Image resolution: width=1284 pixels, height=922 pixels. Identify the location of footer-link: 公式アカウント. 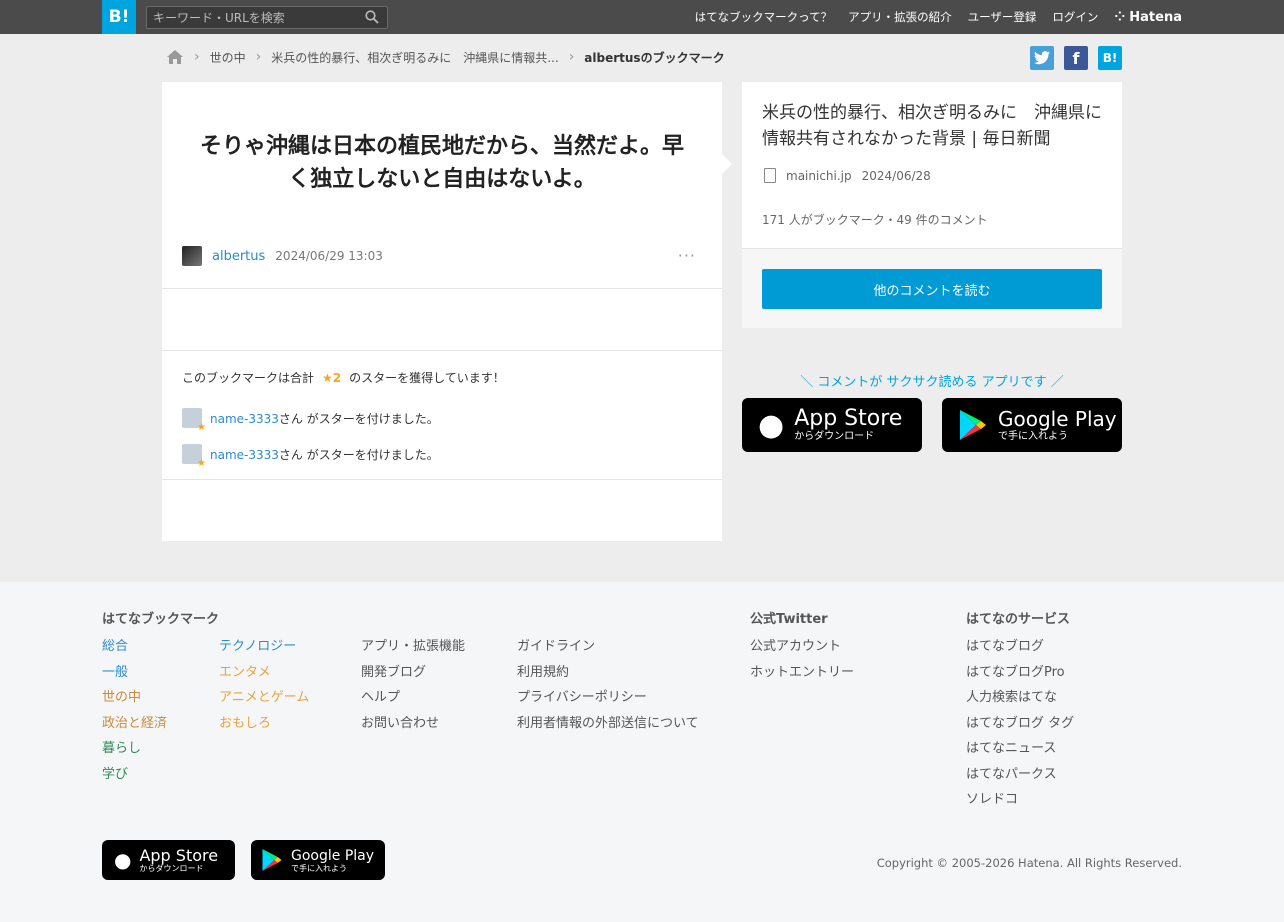
(802, 647).